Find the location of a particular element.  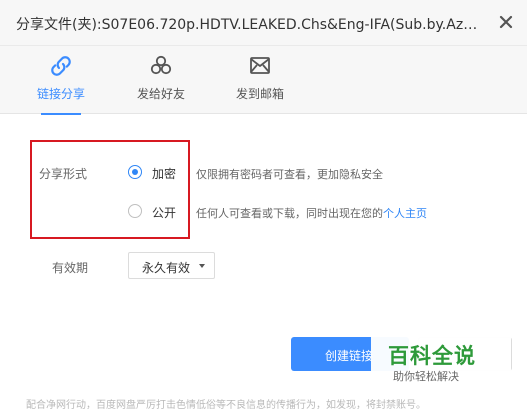

link-icon is located at coordinates (61, 66).